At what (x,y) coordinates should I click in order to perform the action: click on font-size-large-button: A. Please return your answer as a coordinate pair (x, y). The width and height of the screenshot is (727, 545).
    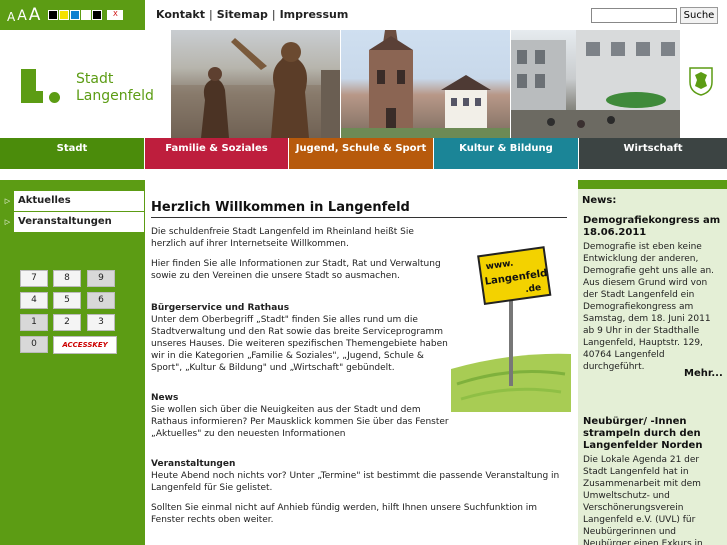
    Looking at the image, I should click on (35, 15).